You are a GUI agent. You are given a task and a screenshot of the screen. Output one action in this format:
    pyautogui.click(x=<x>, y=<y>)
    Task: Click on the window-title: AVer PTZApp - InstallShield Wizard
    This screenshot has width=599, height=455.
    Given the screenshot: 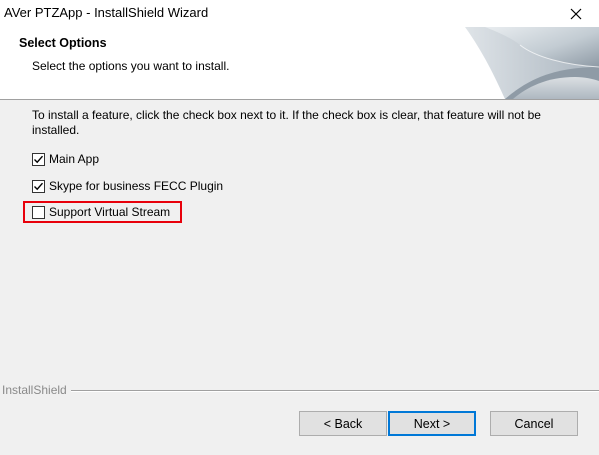 What is the action you would take?
    pyautogui.click(x=106, y=12)
    